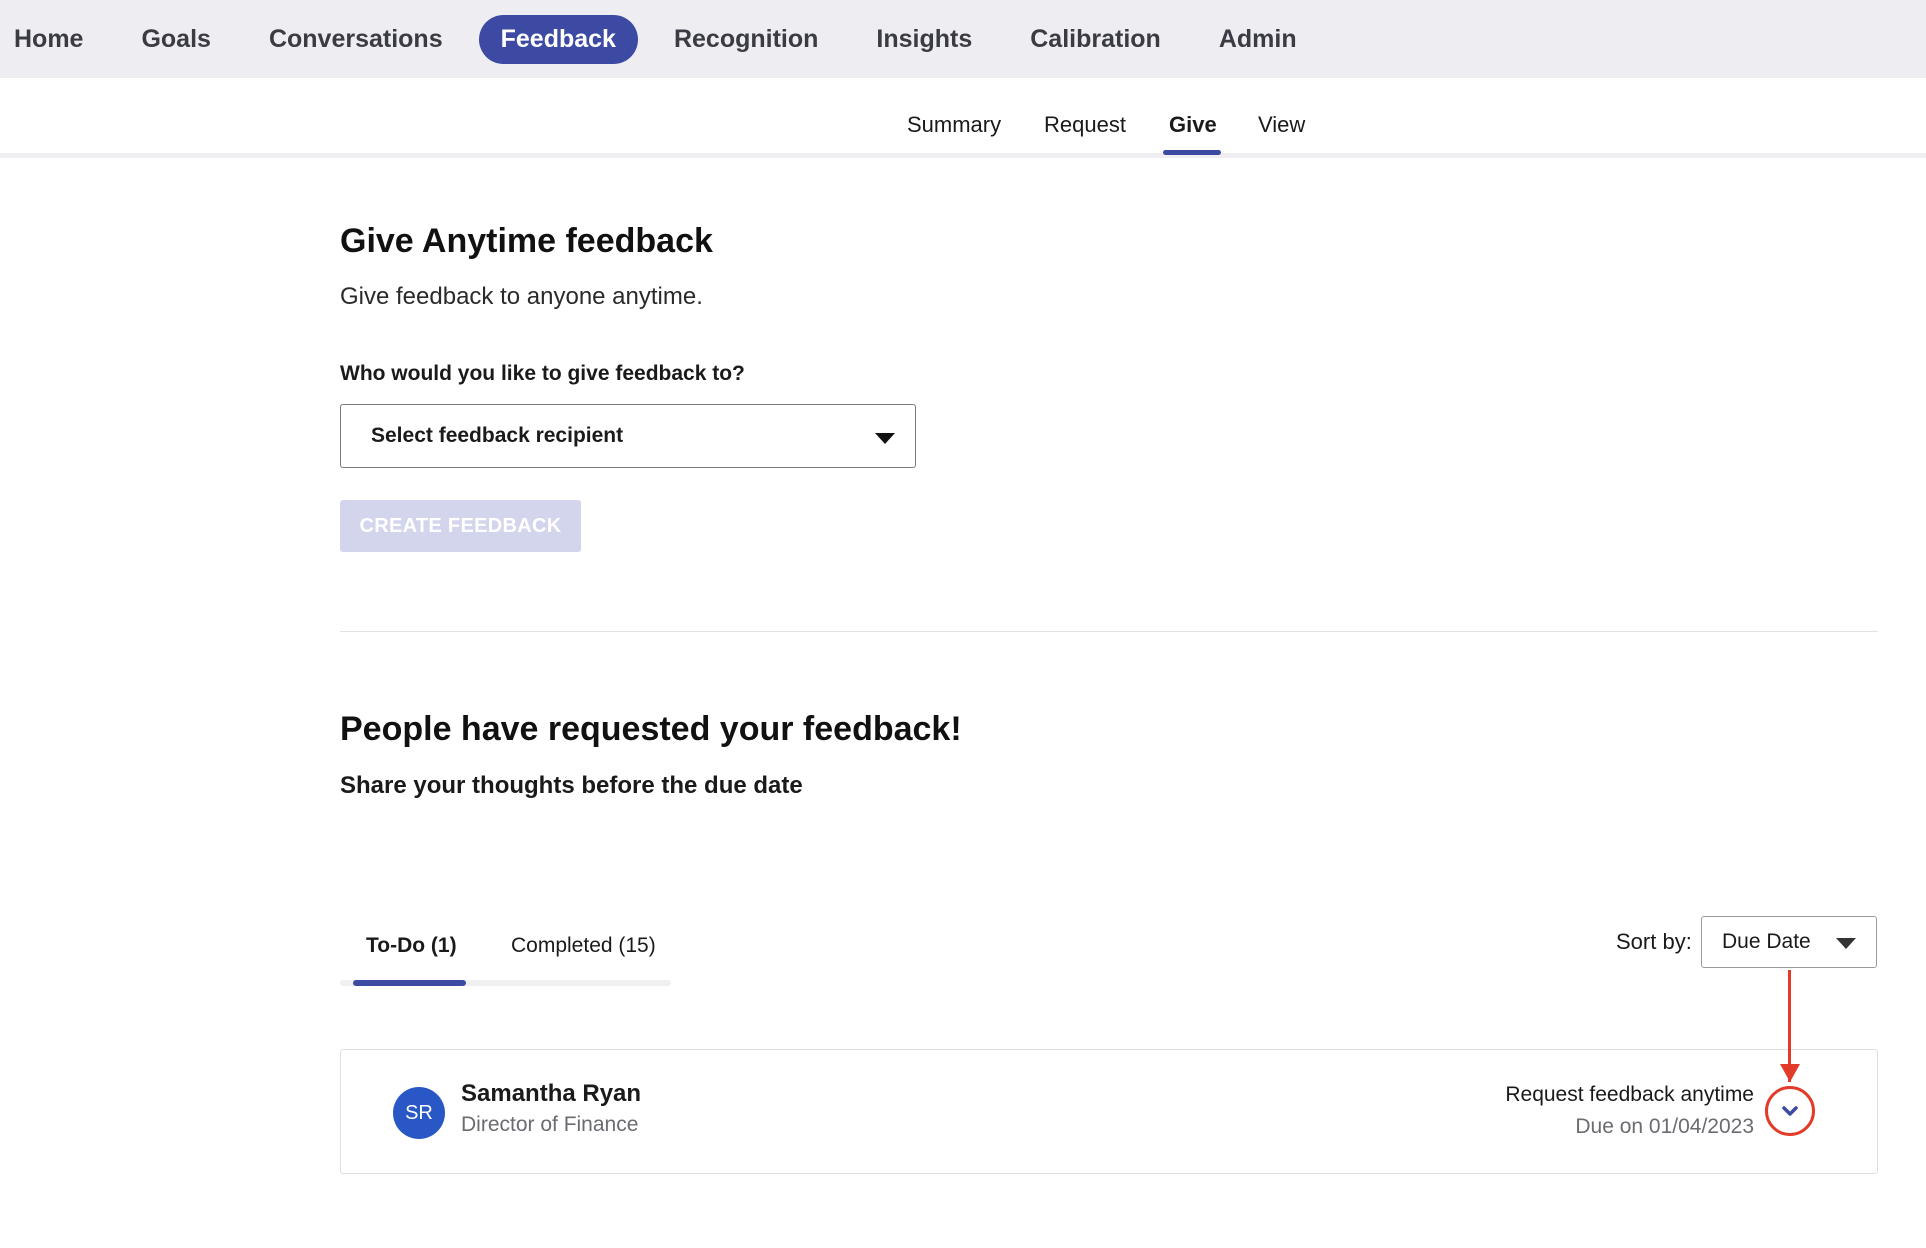 The height and width of the screenshot is (1248, 1926). What do you see at coordinates (651, 729) in the screenshot?
I see `requests-title: People have requested your feedback!` at bounding box center [651, 729].